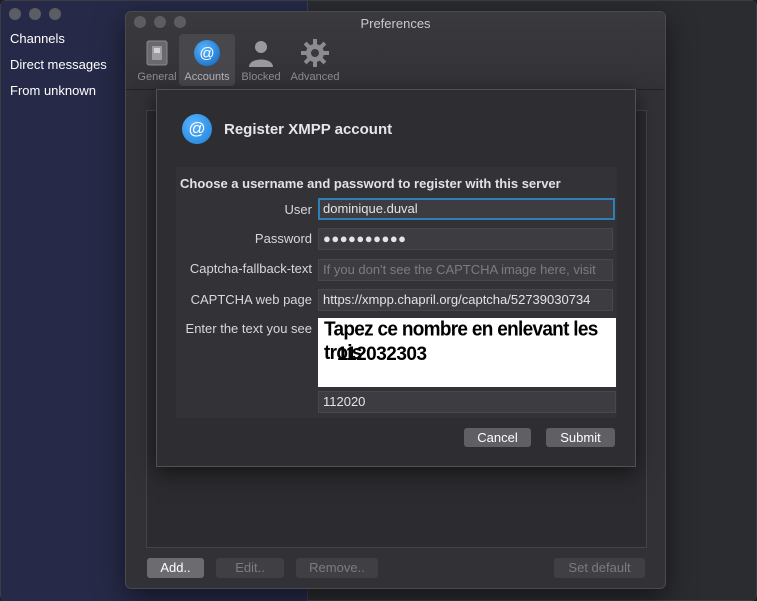 This screenshot has height=601, width=757. I want to click on set-default-button: Set default, so click(599, 568).